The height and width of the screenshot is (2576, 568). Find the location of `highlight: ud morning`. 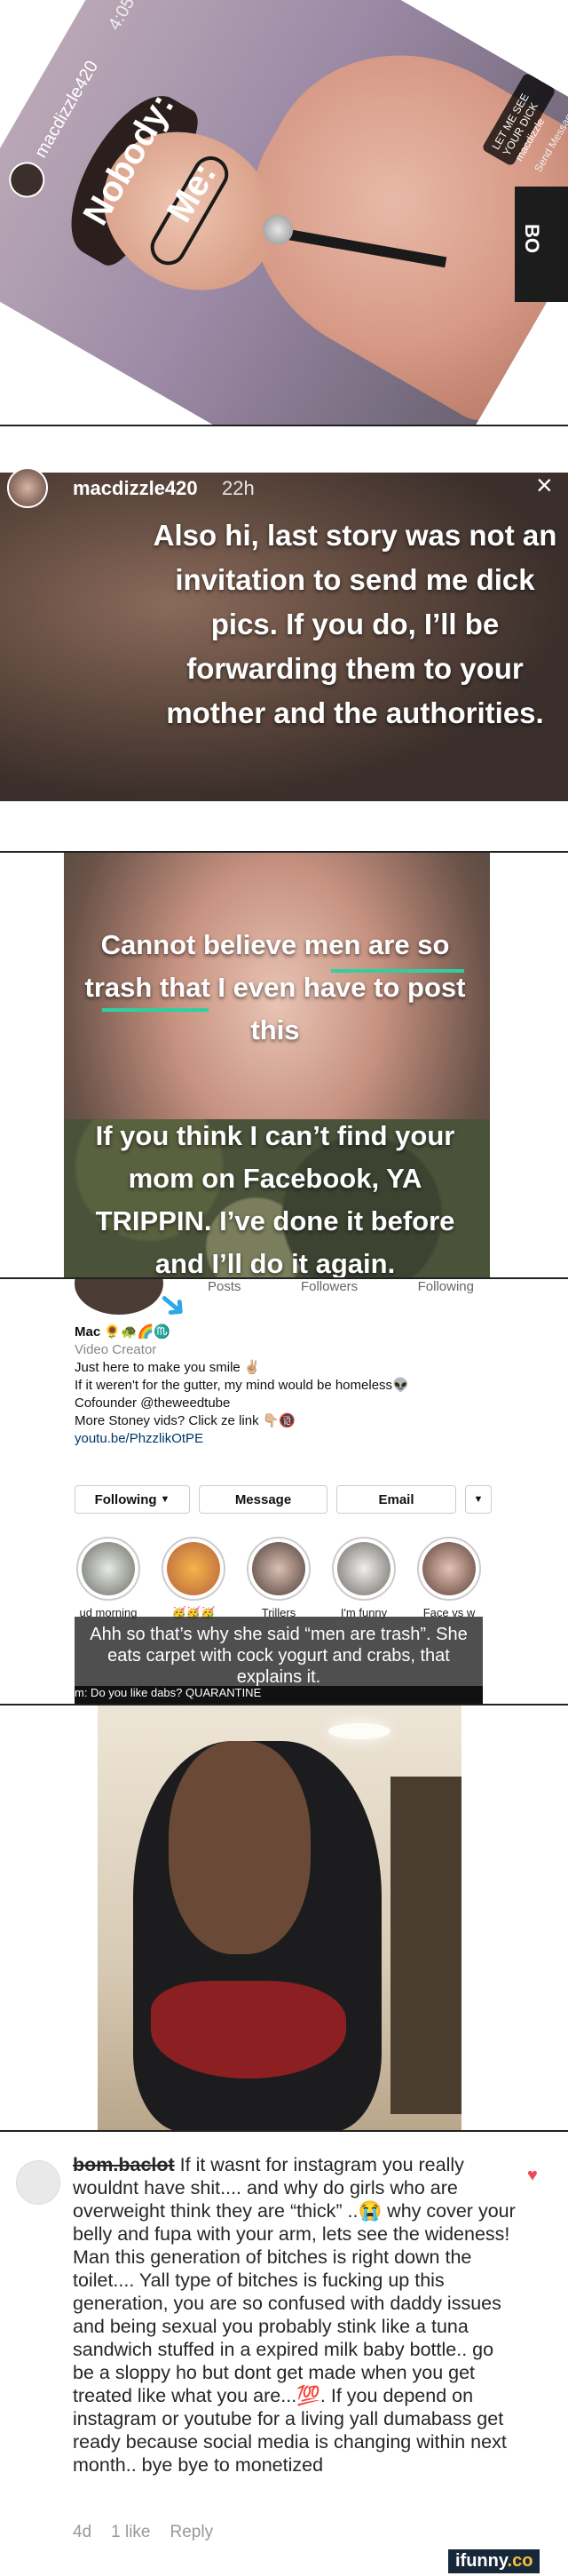

highlight: ud morning is located at coordinates (108, 1578).